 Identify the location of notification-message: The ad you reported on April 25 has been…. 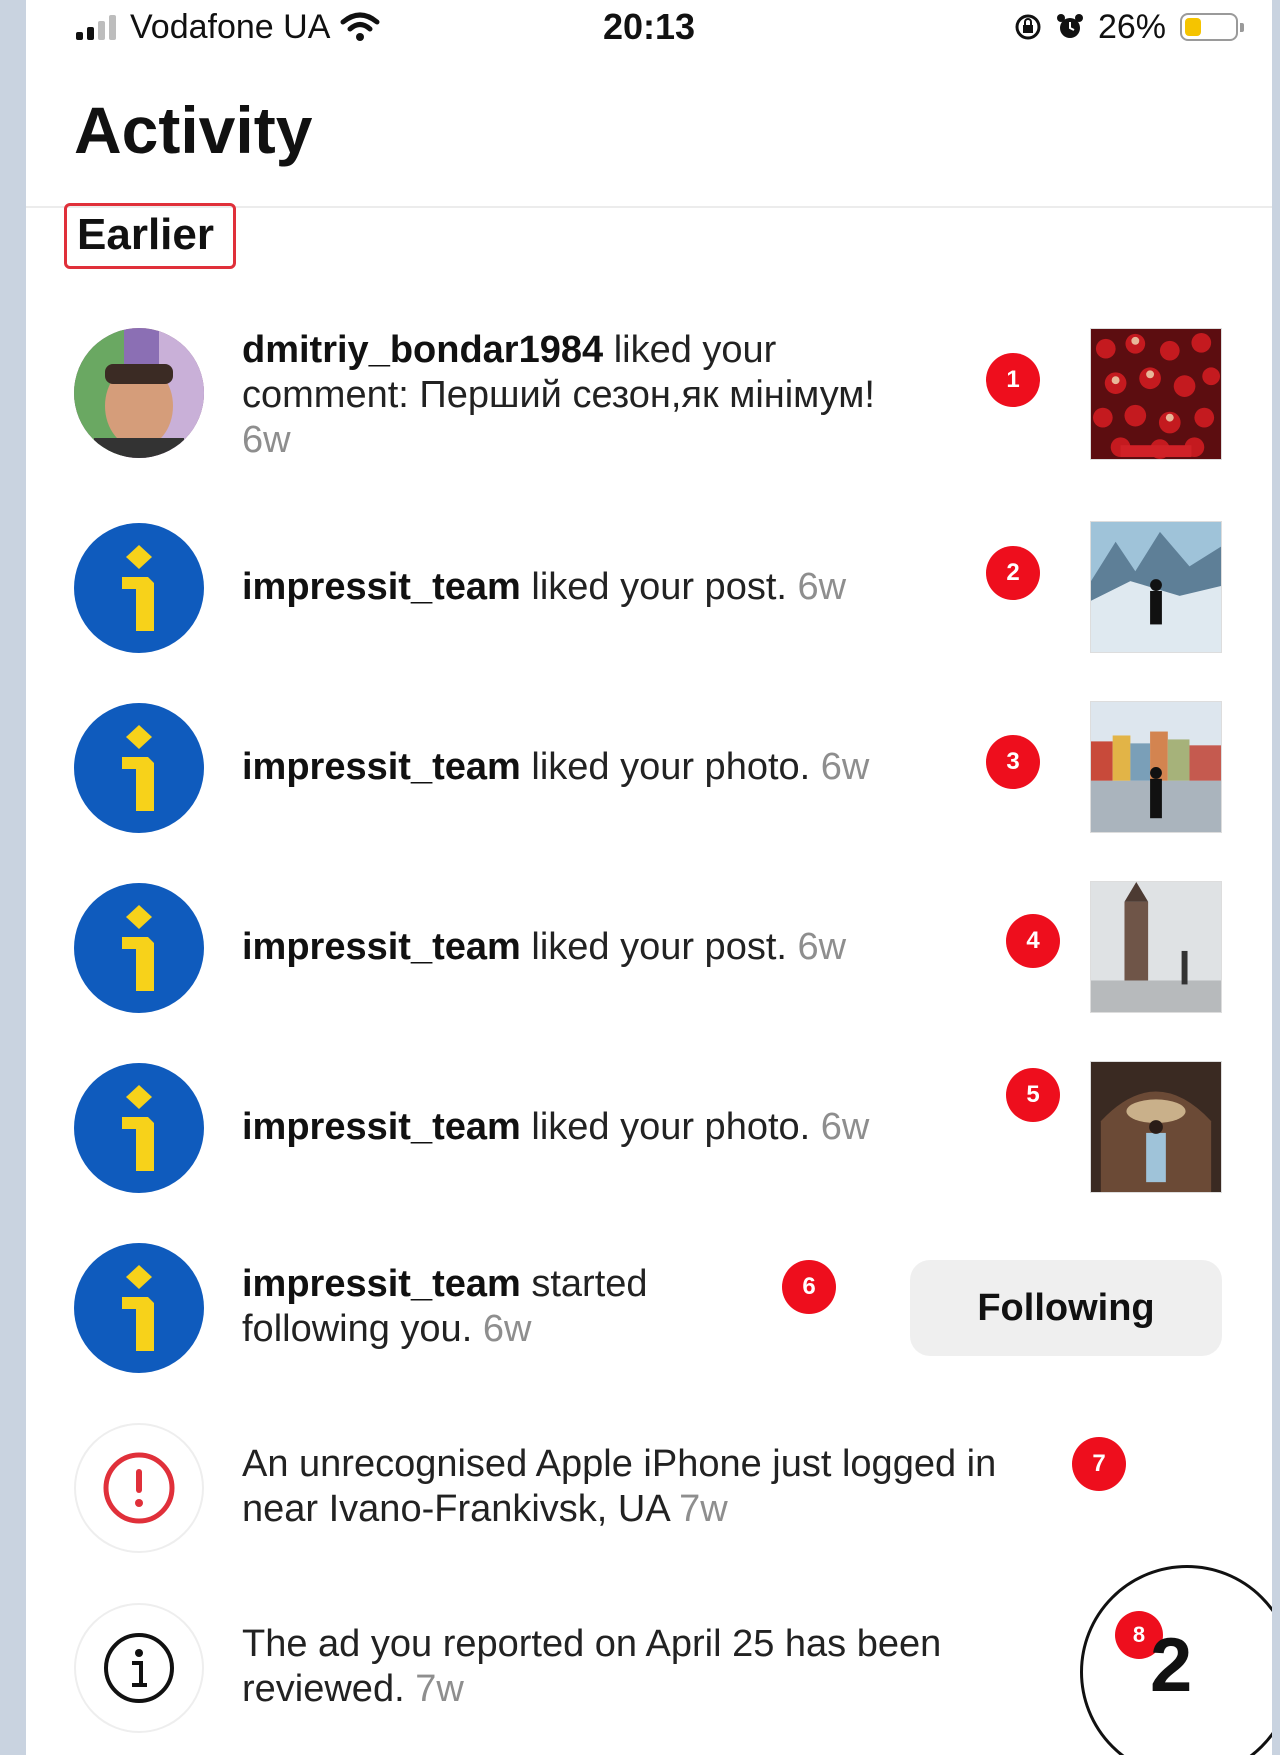
(592, 1666).